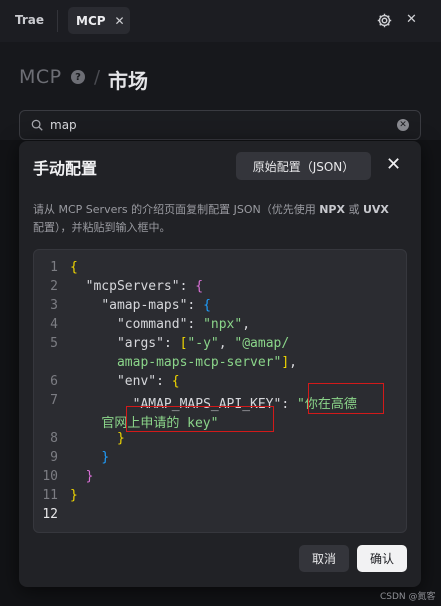 The width and height of the screenshot is (441, 606). Describe the element at coordinates (148, 381) in the screenshot. I see `code-line: "env": {` at that location.